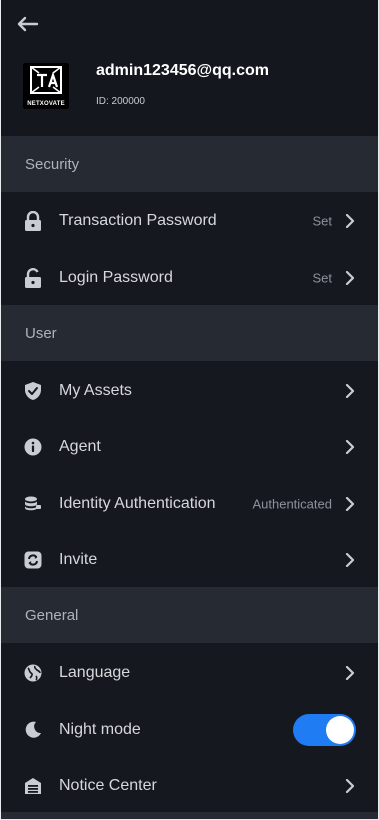 The height and width of the screenshot is (820, 379). I want to click on row-my-assets: My Assets, so click(189, 391).